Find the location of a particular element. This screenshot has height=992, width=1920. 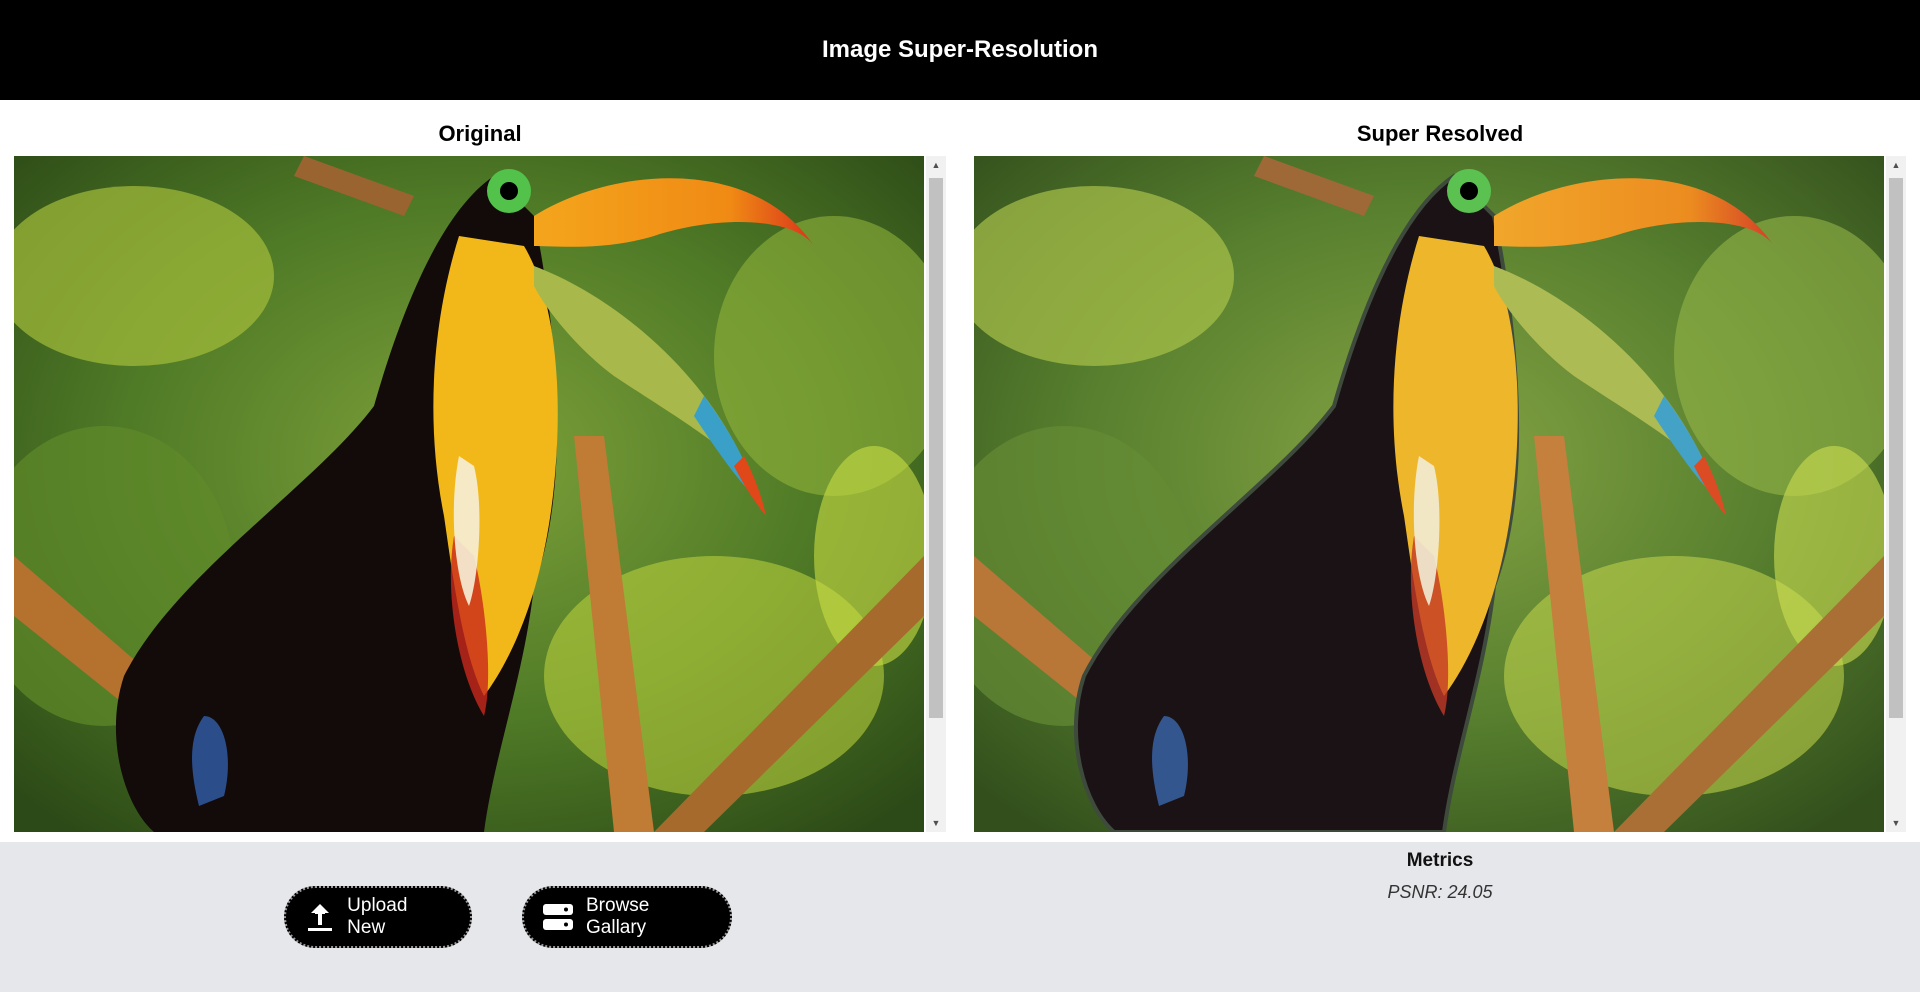

upload-icon is located at coordinates (319, 917).